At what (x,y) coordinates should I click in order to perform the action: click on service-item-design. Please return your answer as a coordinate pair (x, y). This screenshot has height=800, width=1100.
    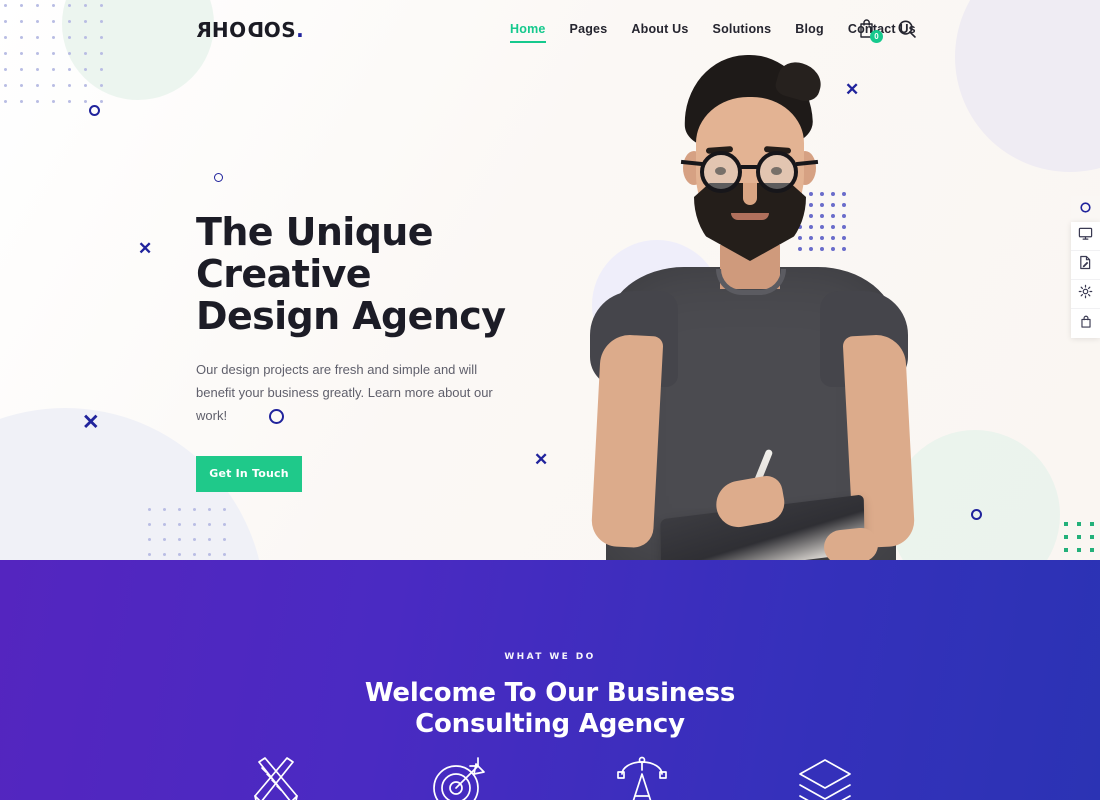
    Looking at the image, I should click on (275, 778).